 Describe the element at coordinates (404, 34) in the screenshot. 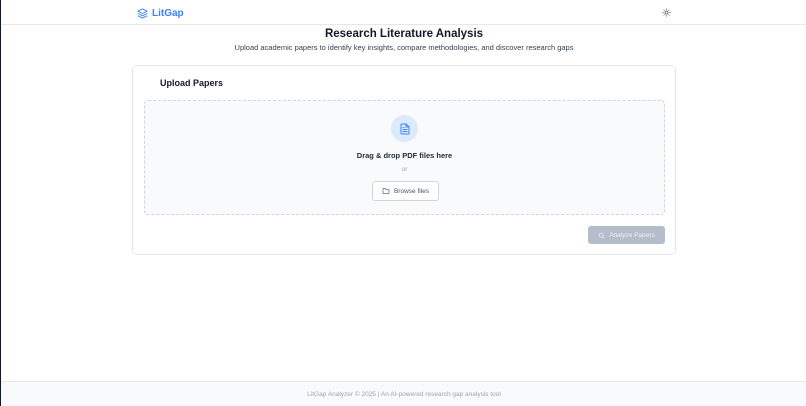

I see `page-title: Research Literature Analysis` at that location.